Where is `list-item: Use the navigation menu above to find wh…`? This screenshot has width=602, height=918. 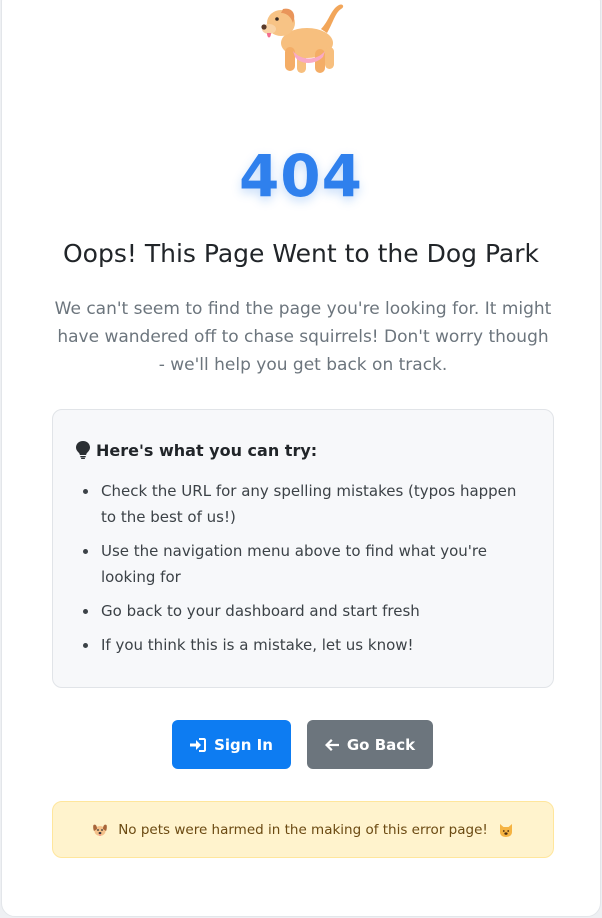
list-item: Use the navigation menu above to find wh… is located at coordinates (304, 564).